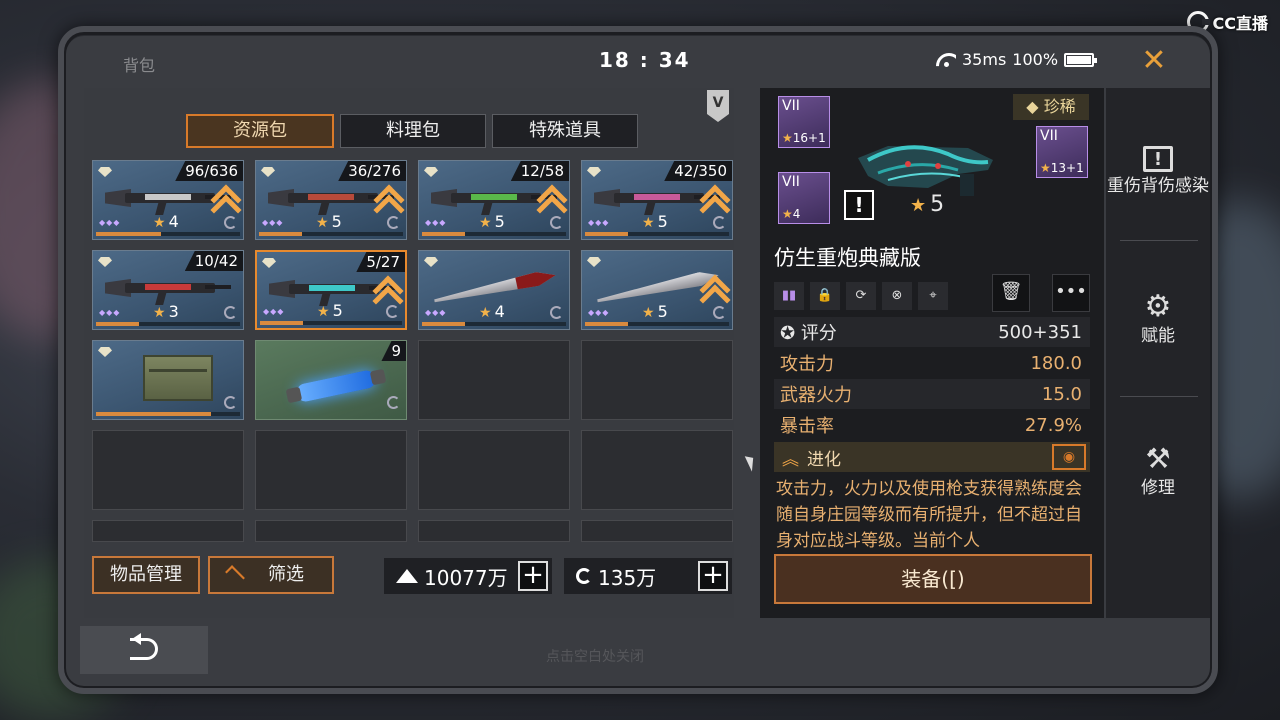 This screenshot has width=1280, height=720. Describe the element at coordinates (595, 657) in the screenshot. I see `close-hint: 点击空白处关闭` at that location.